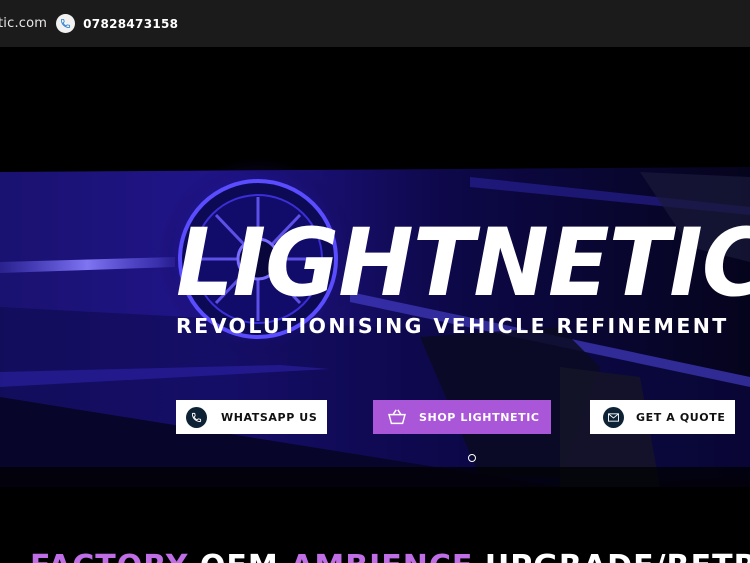 This screenshot has width=750, height=563. I want to click on heading-word-oem: OEM, so click(239, 556).